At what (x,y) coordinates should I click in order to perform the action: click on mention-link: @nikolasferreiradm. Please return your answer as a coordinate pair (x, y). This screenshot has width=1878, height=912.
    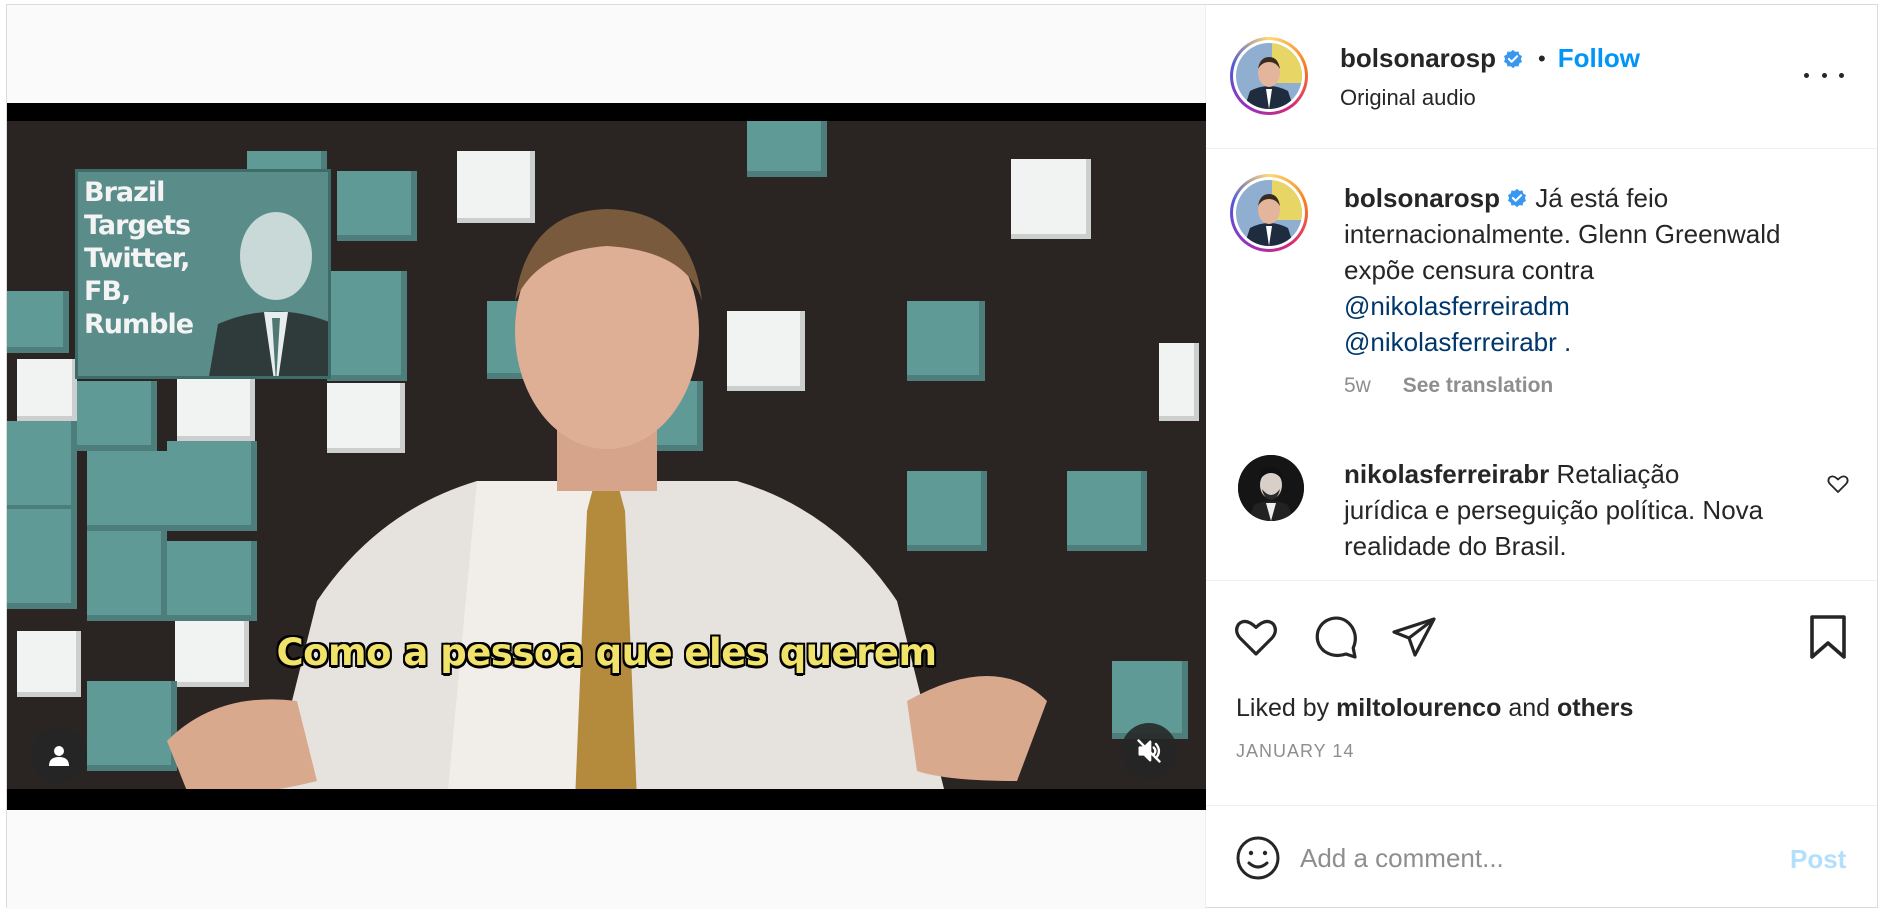
    Looking at the image, I should click on (1564, 306).